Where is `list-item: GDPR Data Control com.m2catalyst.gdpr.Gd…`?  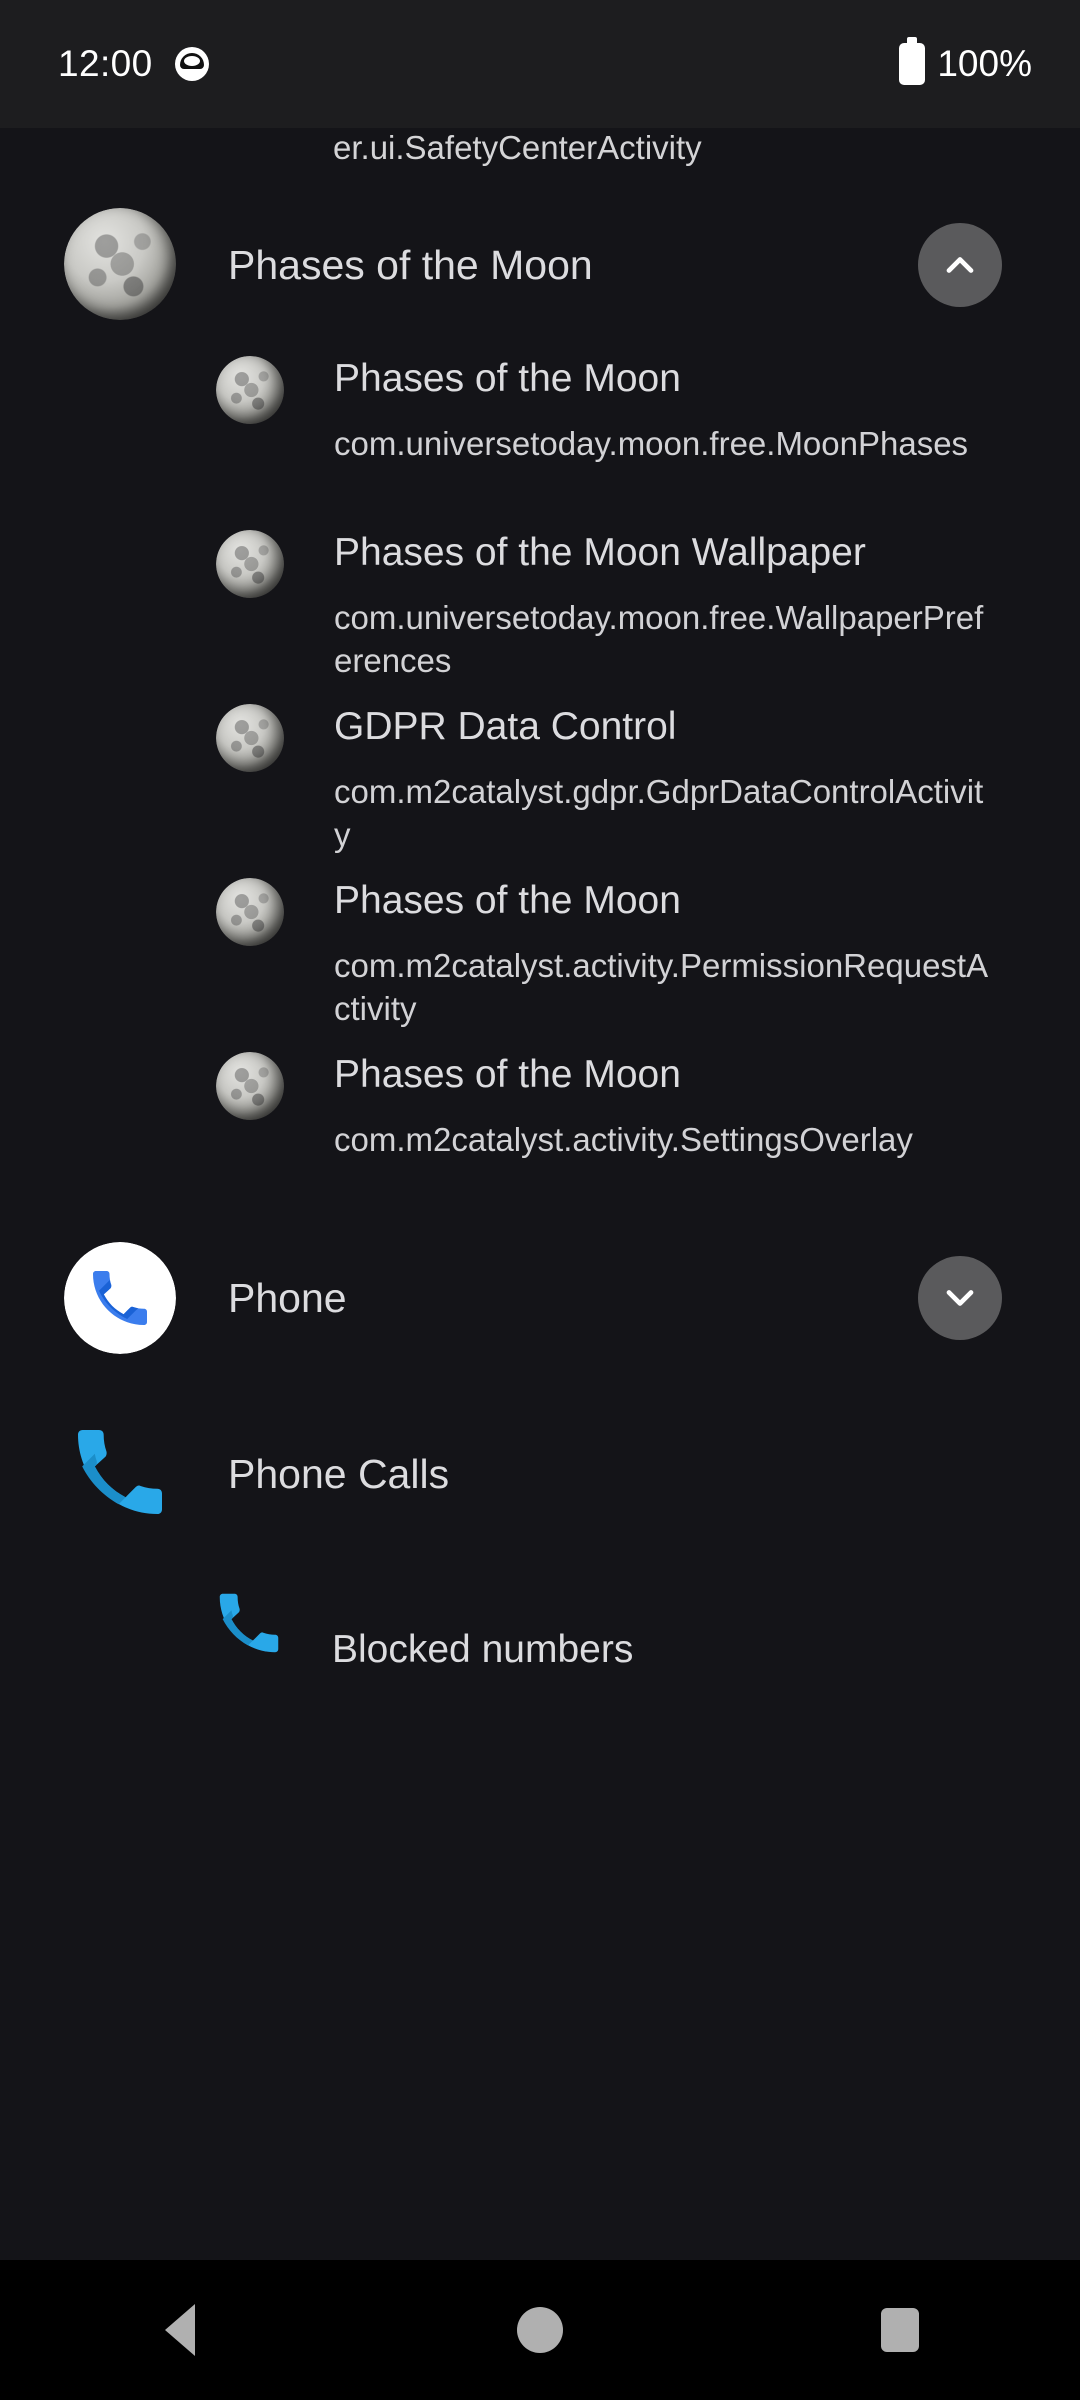 list-item: GDPR Data Control com.m2catalyst.gdpr.Gd… is located at coordinates (540, 775).